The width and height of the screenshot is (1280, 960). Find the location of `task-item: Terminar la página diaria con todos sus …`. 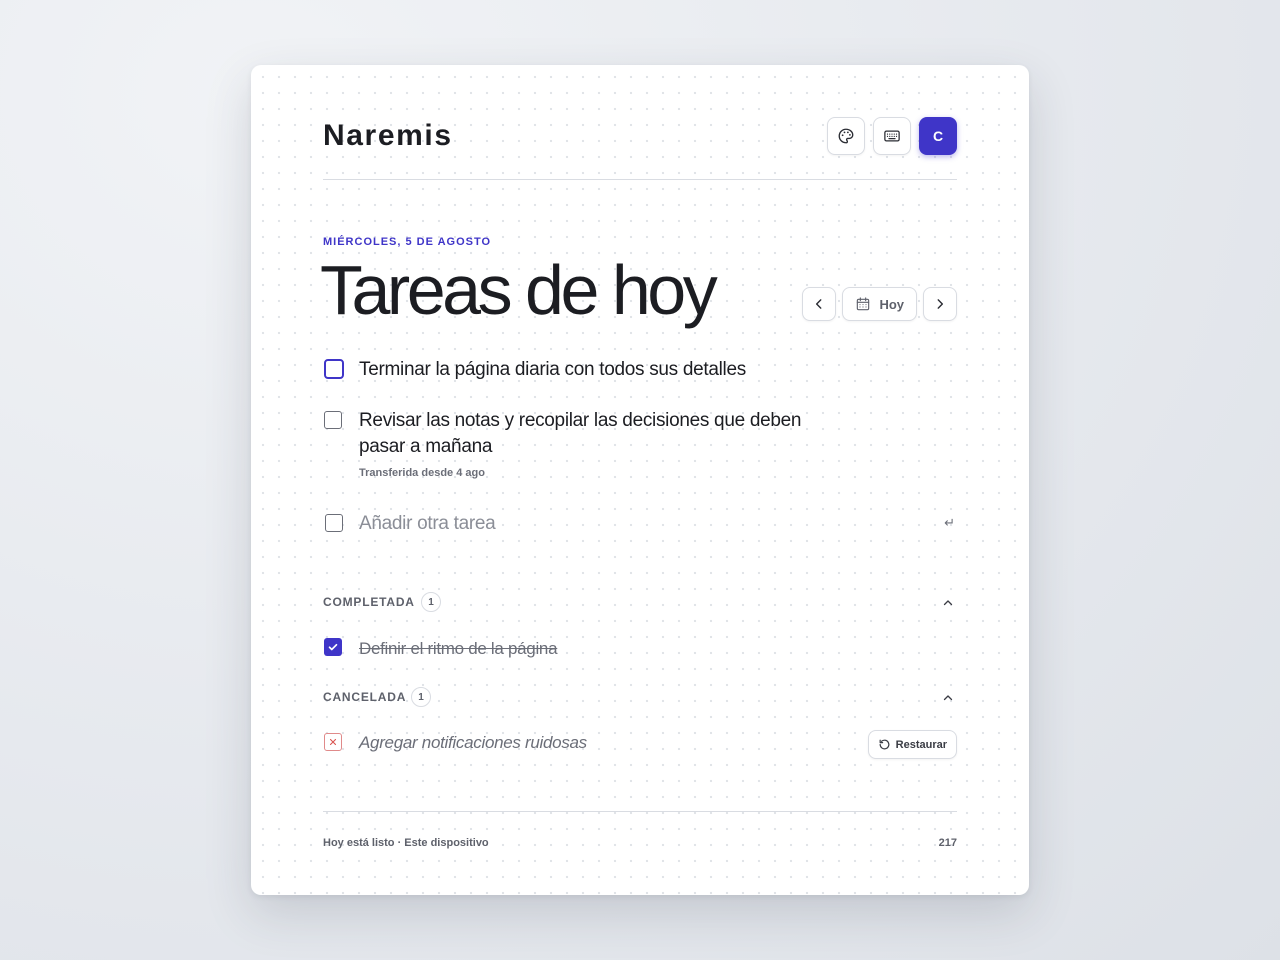

task-item: Terminar la página diaria con todos sus … is located at coordinates (640, 372).